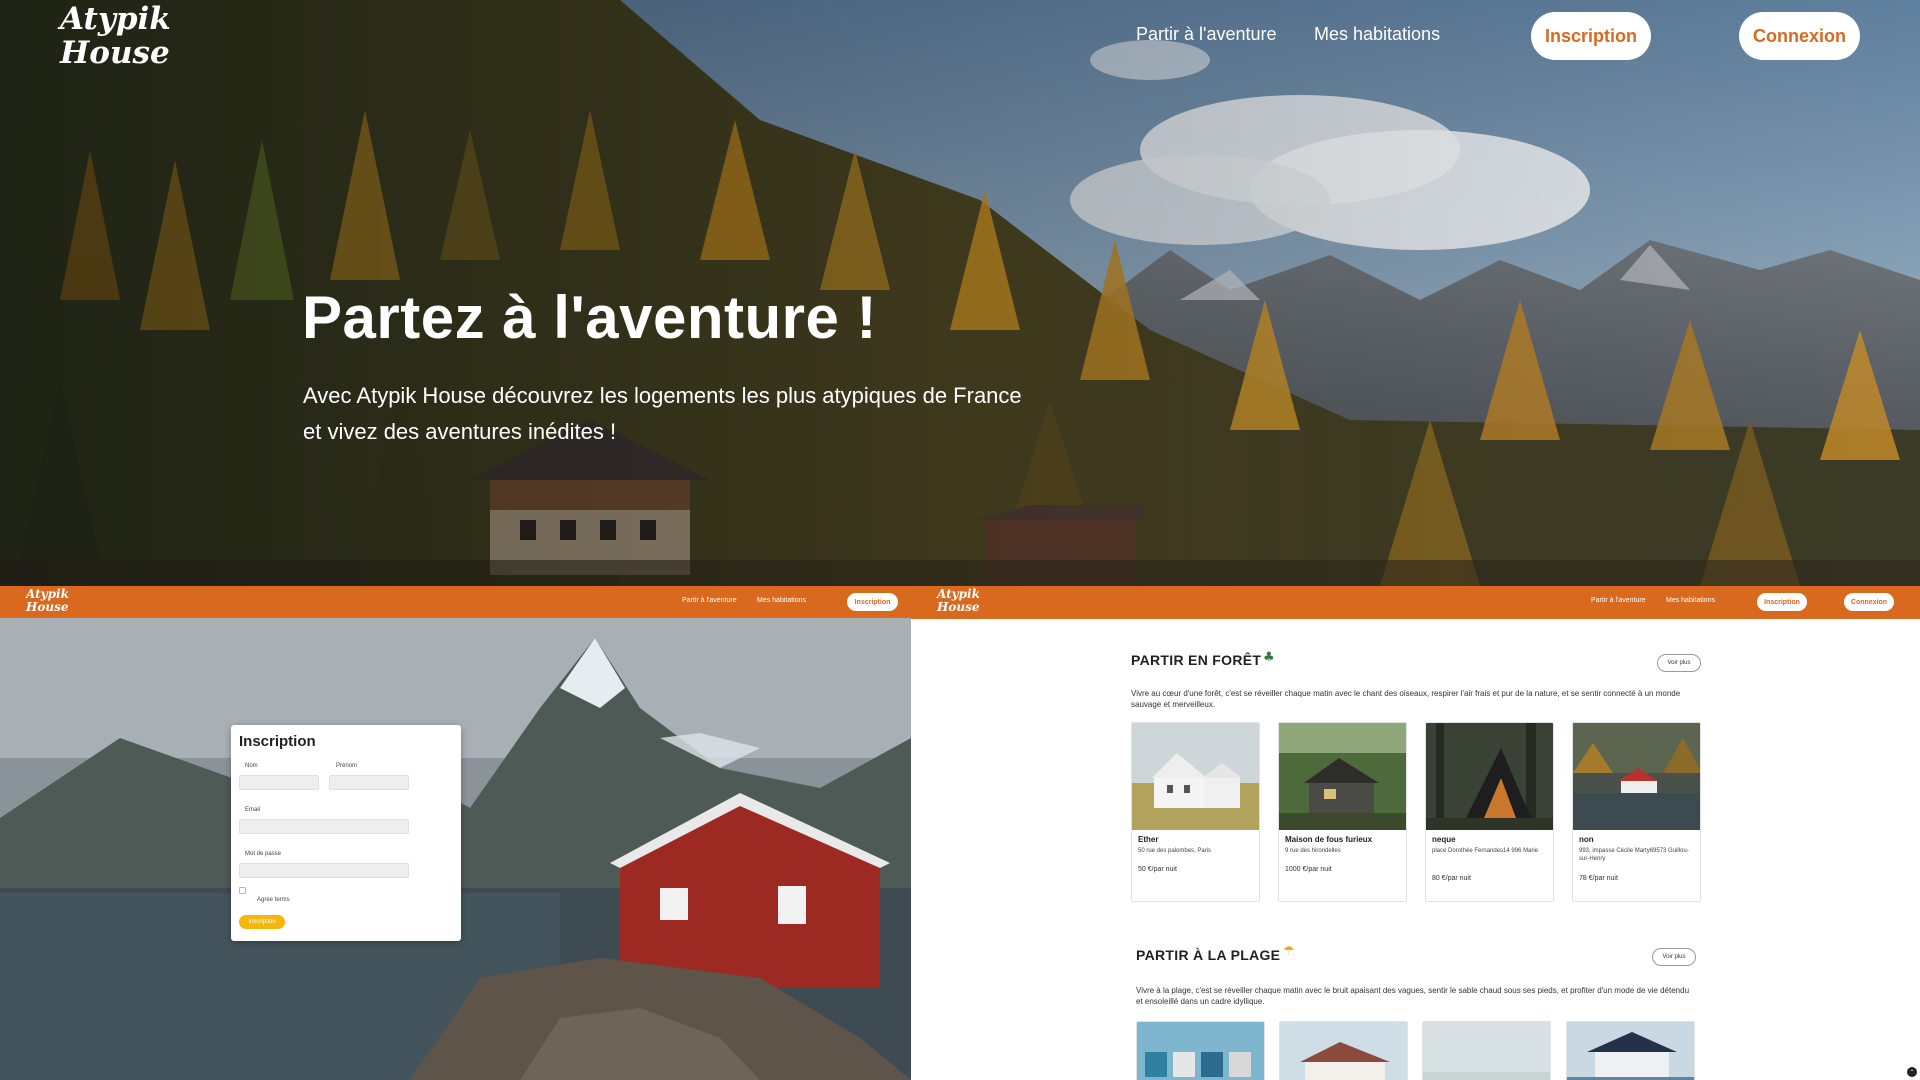  Describe the element at coordinates (1674, 957) in the screenshot. I see `beach-see-more-button: Voir plus` at that location.